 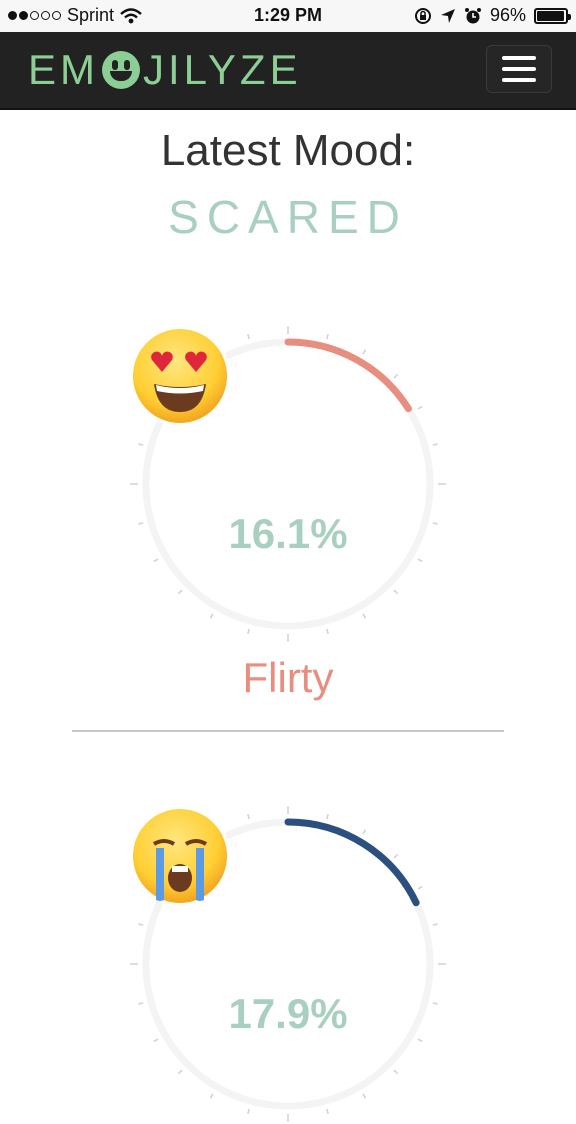 I want to click on navbar: EM JILYZE, so click(x=288, y=71).